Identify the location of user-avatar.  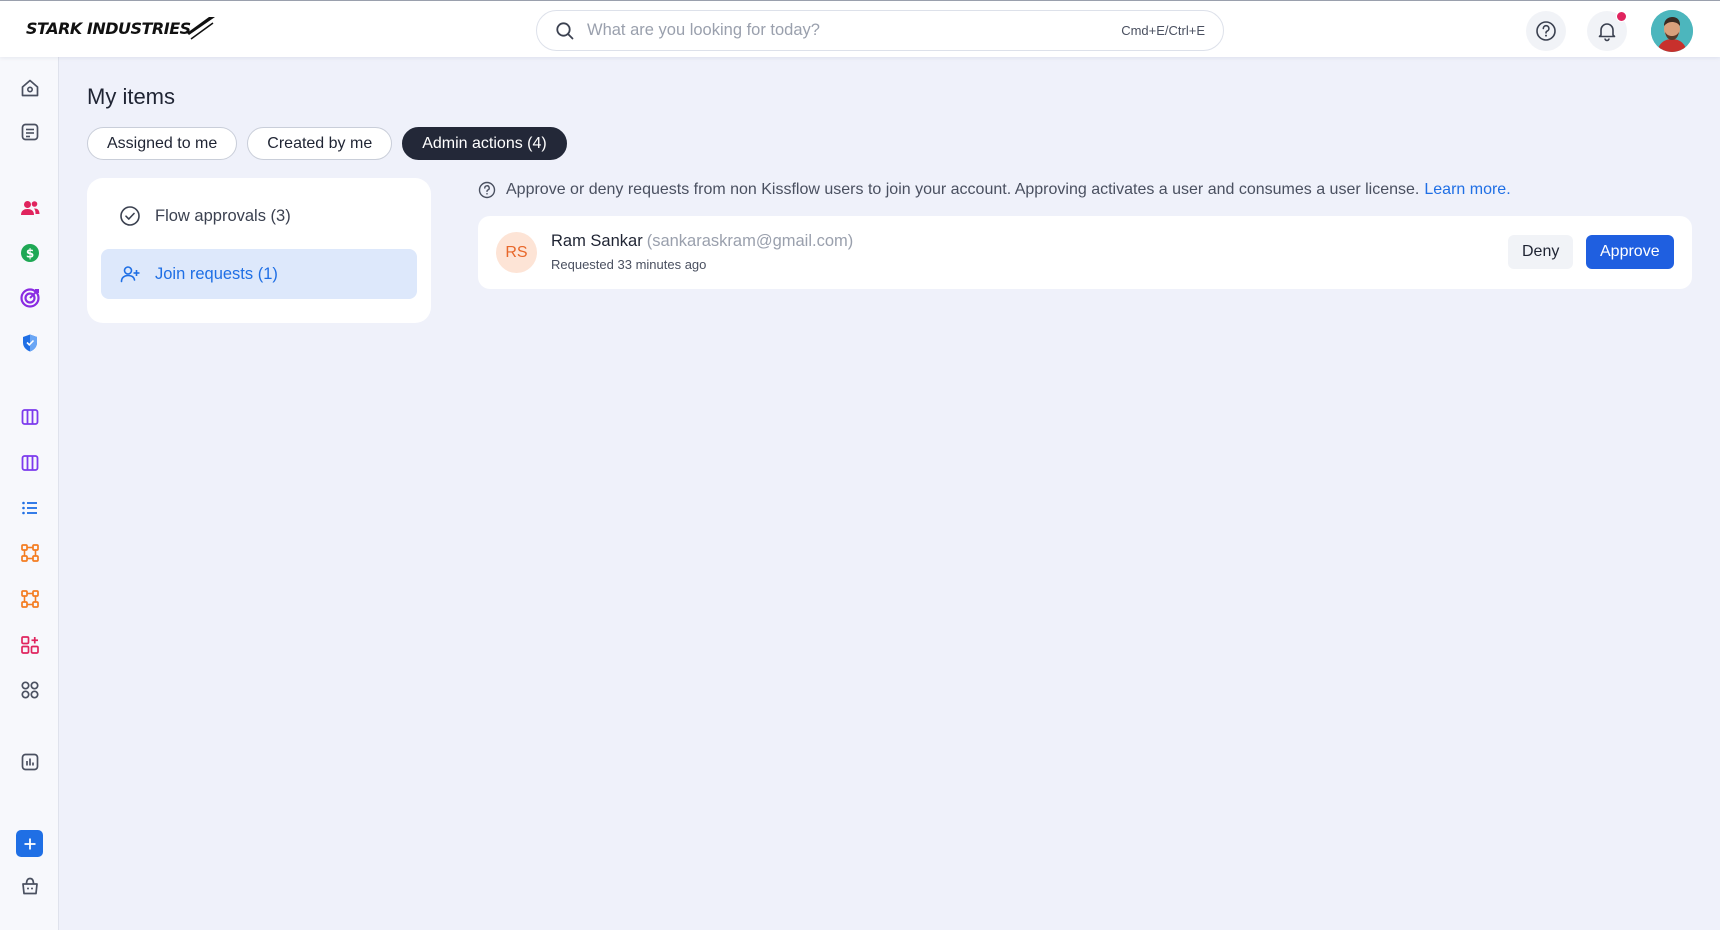
(1672, 31).